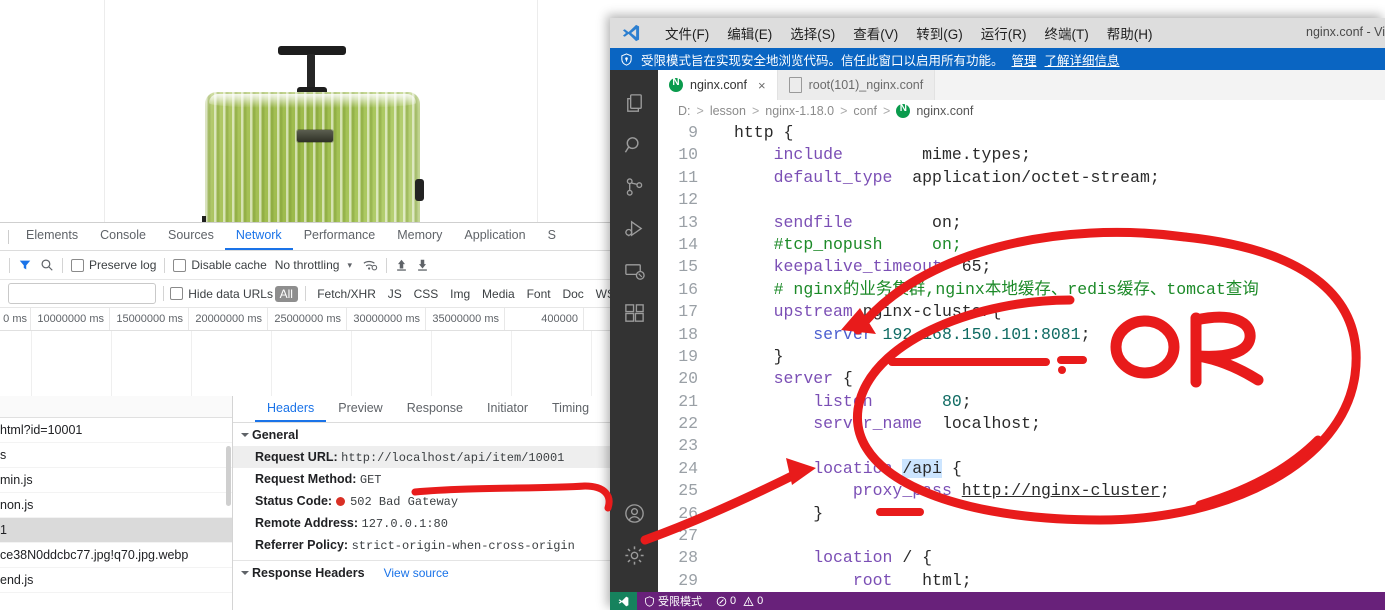  What do you see at coordinates (572, 294) in the screenshot?
I see `filter-type-doc: Doc` at bounding box center [572, 294].